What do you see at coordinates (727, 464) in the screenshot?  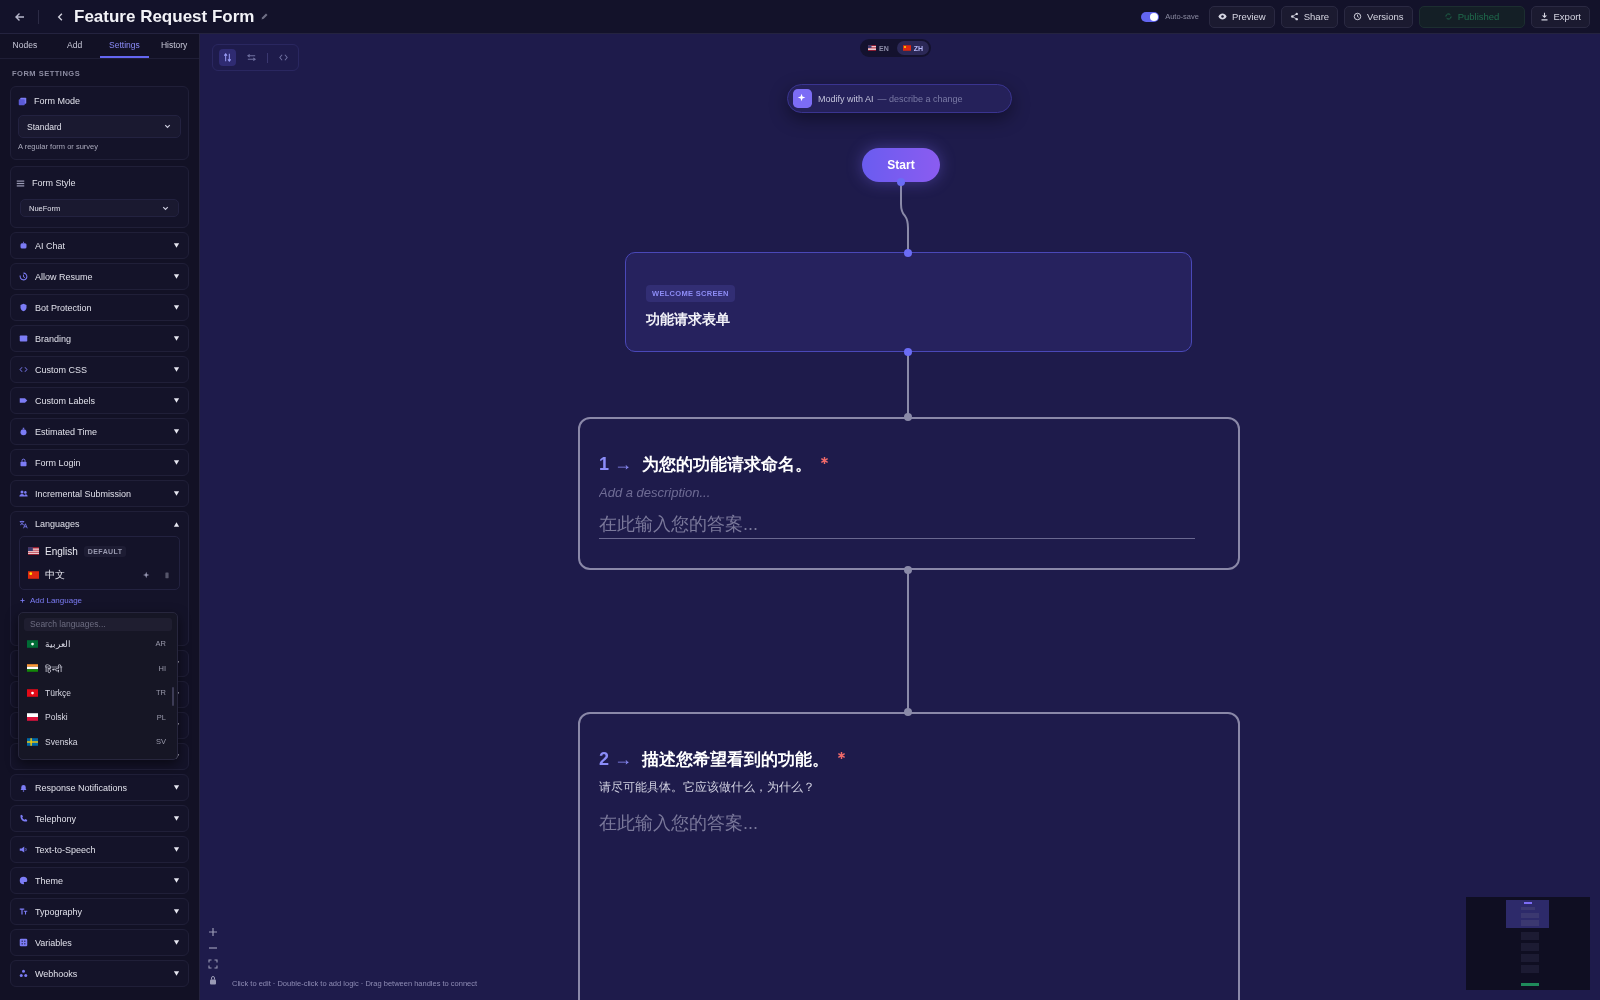 I see `question-title: 为您的功能请求命名。` at bounding box center [727, 464].